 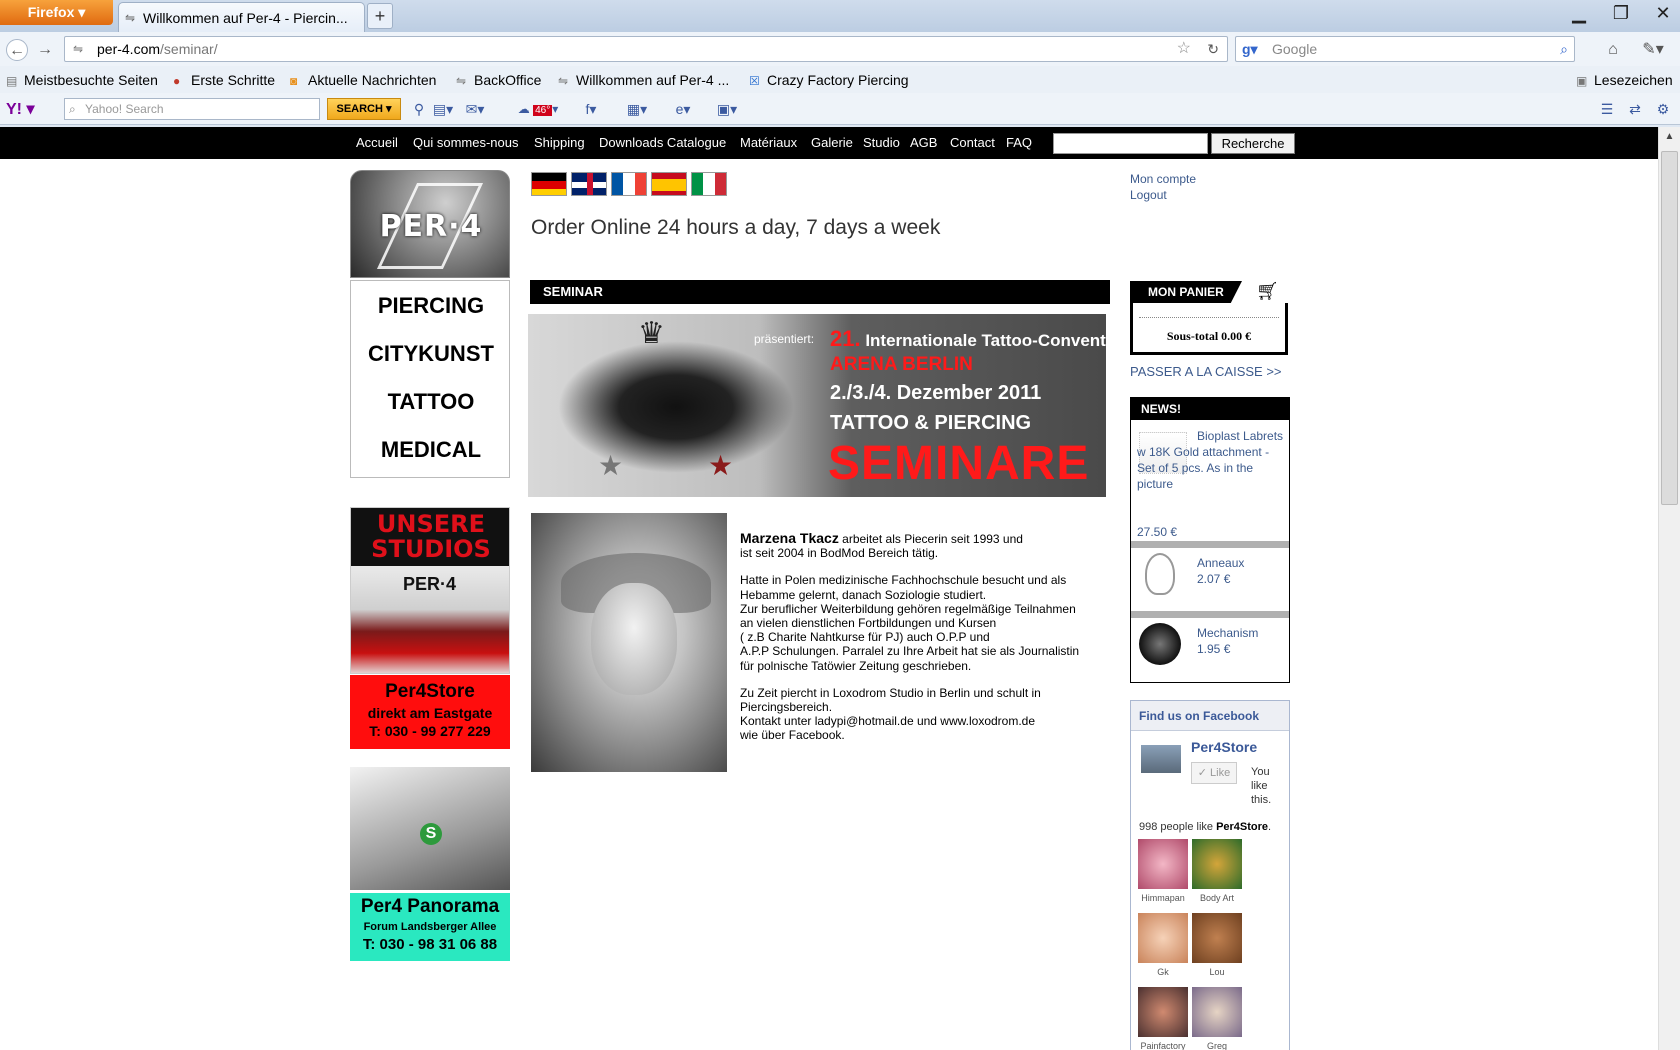 I want to click on category-tattoo: TATTOO, so click(x=431, y=402).